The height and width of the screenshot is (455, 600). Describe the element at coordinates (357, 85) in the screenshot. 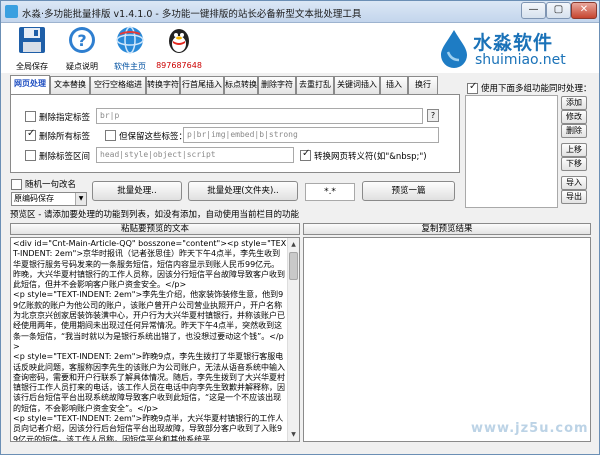

I see `tab-keyword-insert: 关键词插入` at that location.